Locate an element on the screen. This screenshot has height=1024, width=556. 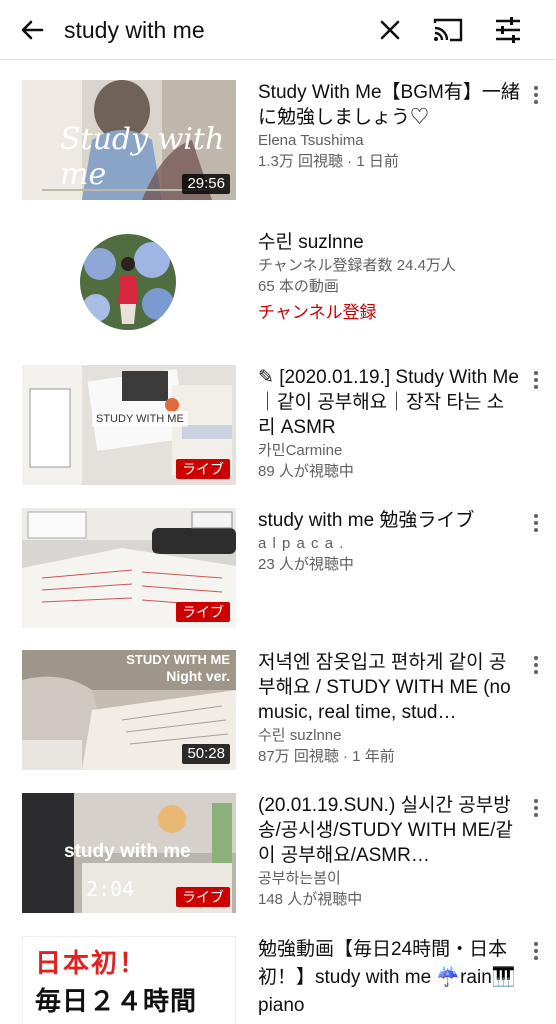
video-stats: 87万 回視聴 · 1 年前 is located at coordinates (326, 756).